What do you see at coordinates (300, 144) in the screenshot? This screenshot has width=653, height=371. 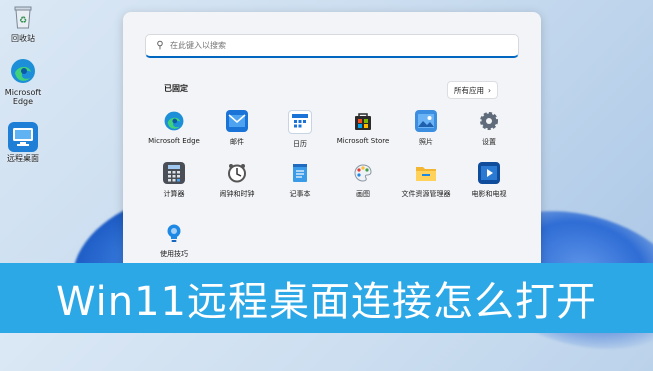 I see `app-label: 日历` at bounding box center [300, 144].